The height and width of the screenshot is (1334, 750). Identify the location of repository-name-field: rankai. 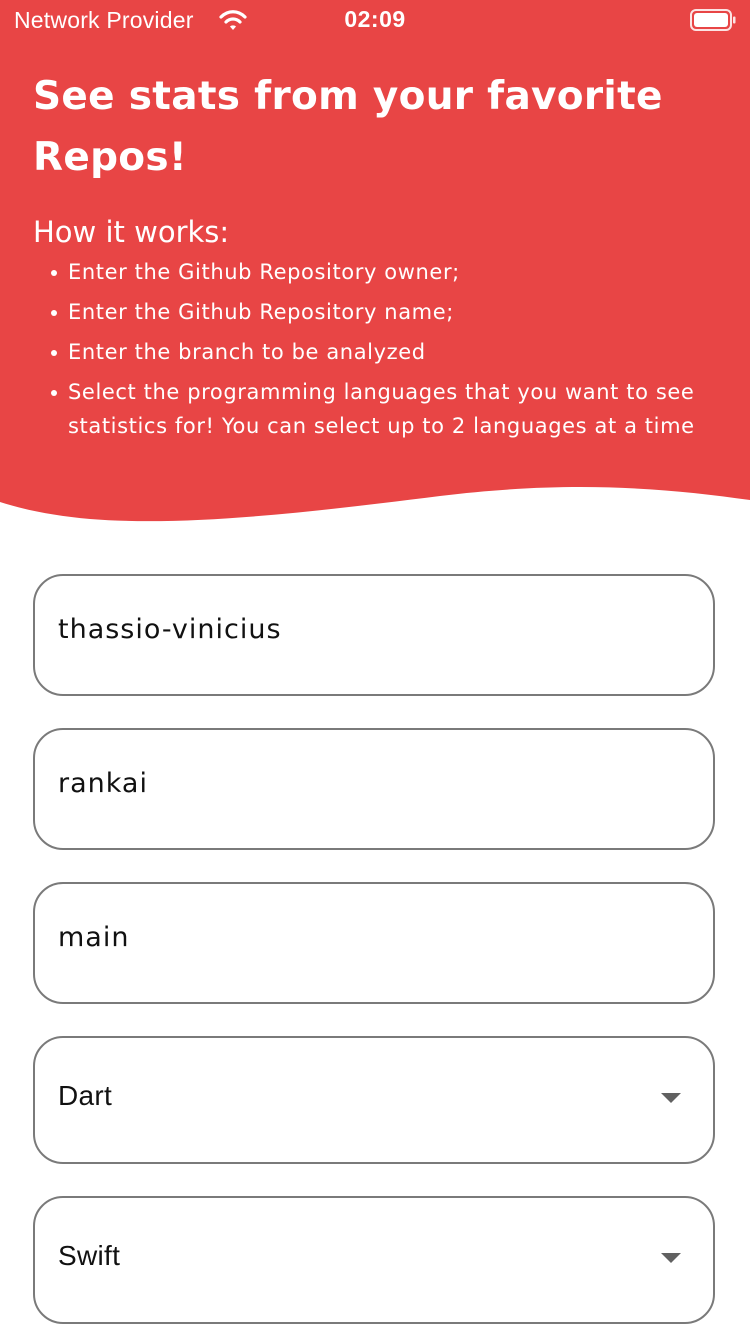
(374, 789).